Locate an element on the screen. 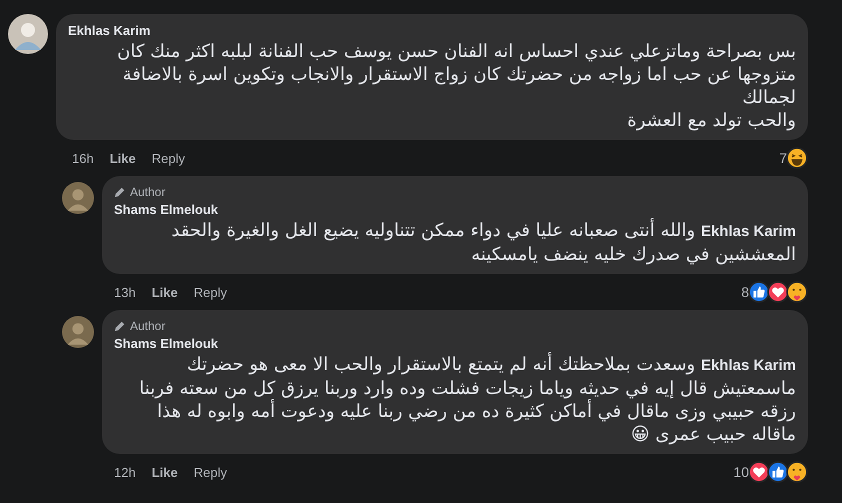 The height and width of the screenshot is (503, 842). timestamp: 16h is located at coordinates (83, 158).